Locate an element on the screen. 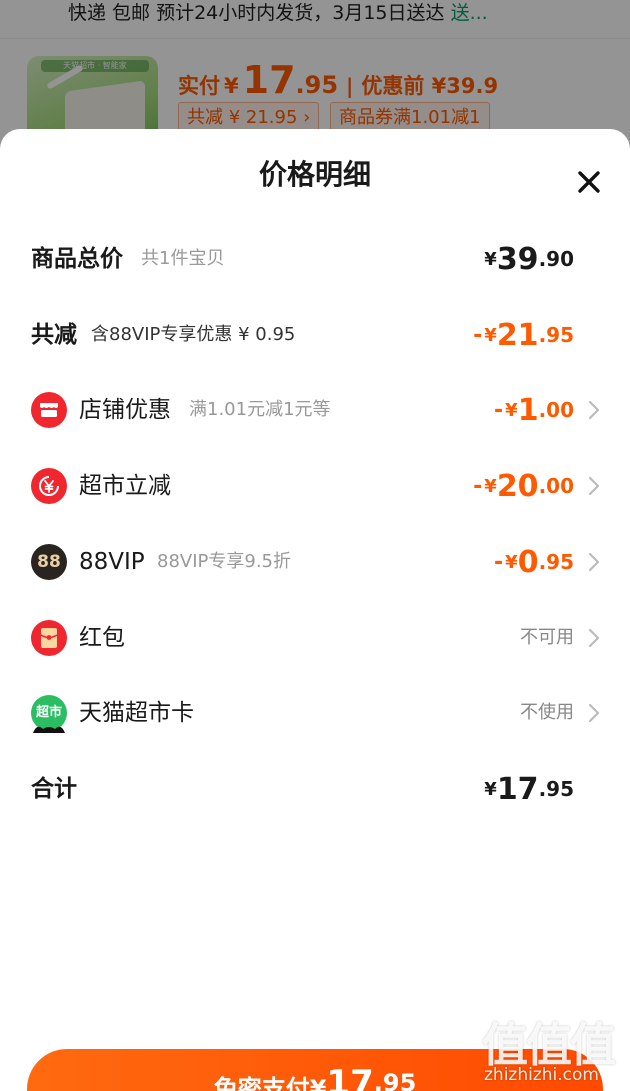 This screenshot has height=1091, width=630. amount-integer: 0 is located at coordinates (528, 562).